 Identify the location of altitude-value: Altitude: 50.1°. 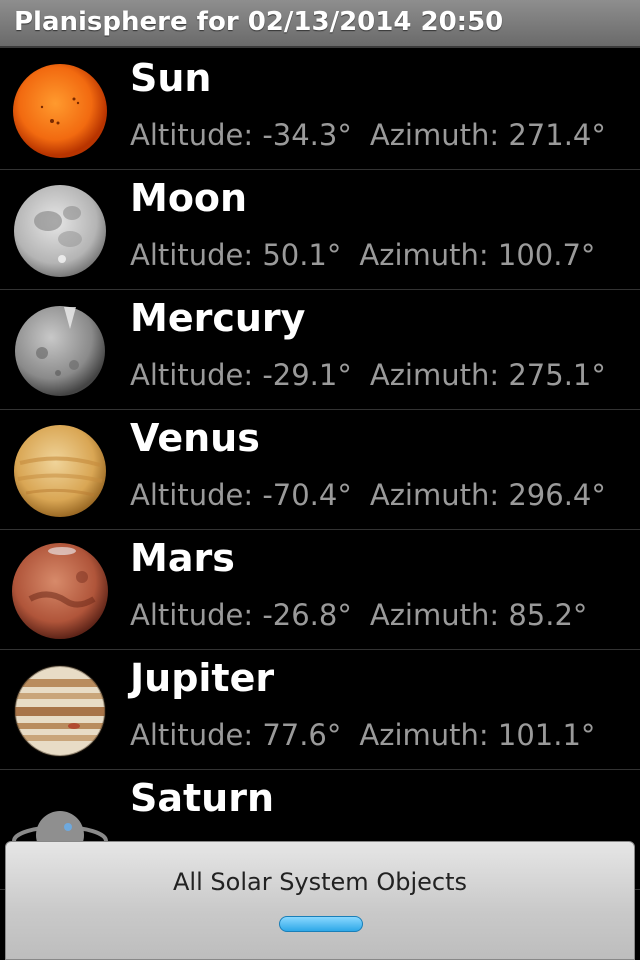
(236, 255).